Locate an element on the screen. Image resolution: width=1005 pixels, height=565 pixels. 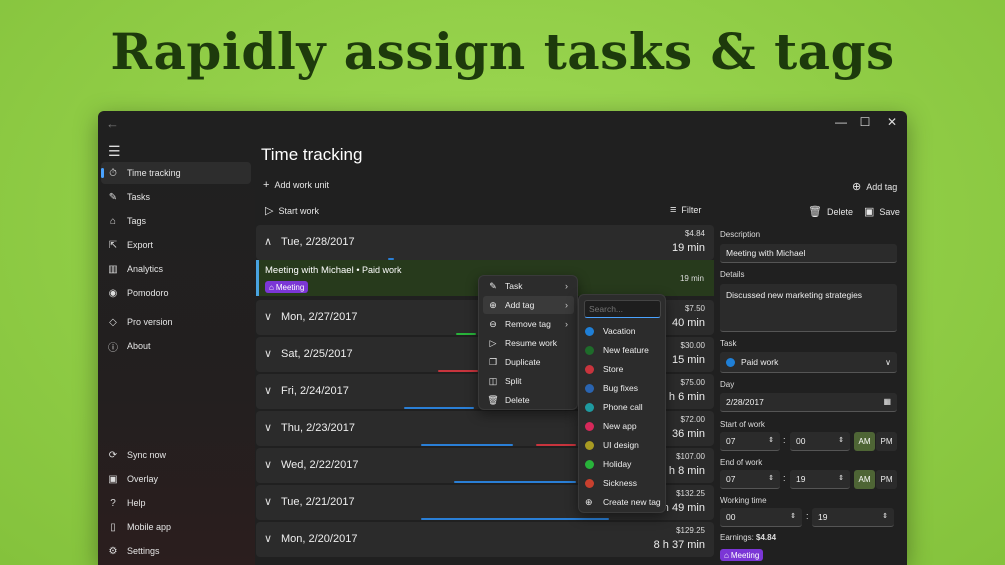
menu-item-task: ✎ Task › is located at coordinates (528, 286).